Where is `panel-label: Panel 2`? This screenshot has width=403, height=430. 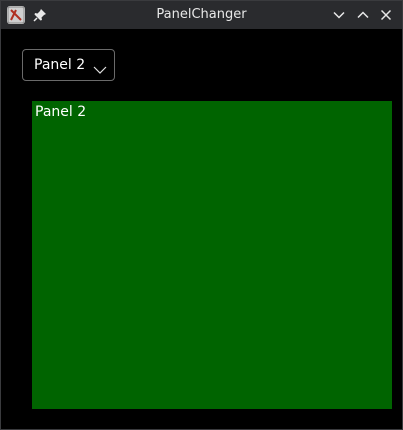 panel-label: Panel 2 is located at coordinates (61, 112).